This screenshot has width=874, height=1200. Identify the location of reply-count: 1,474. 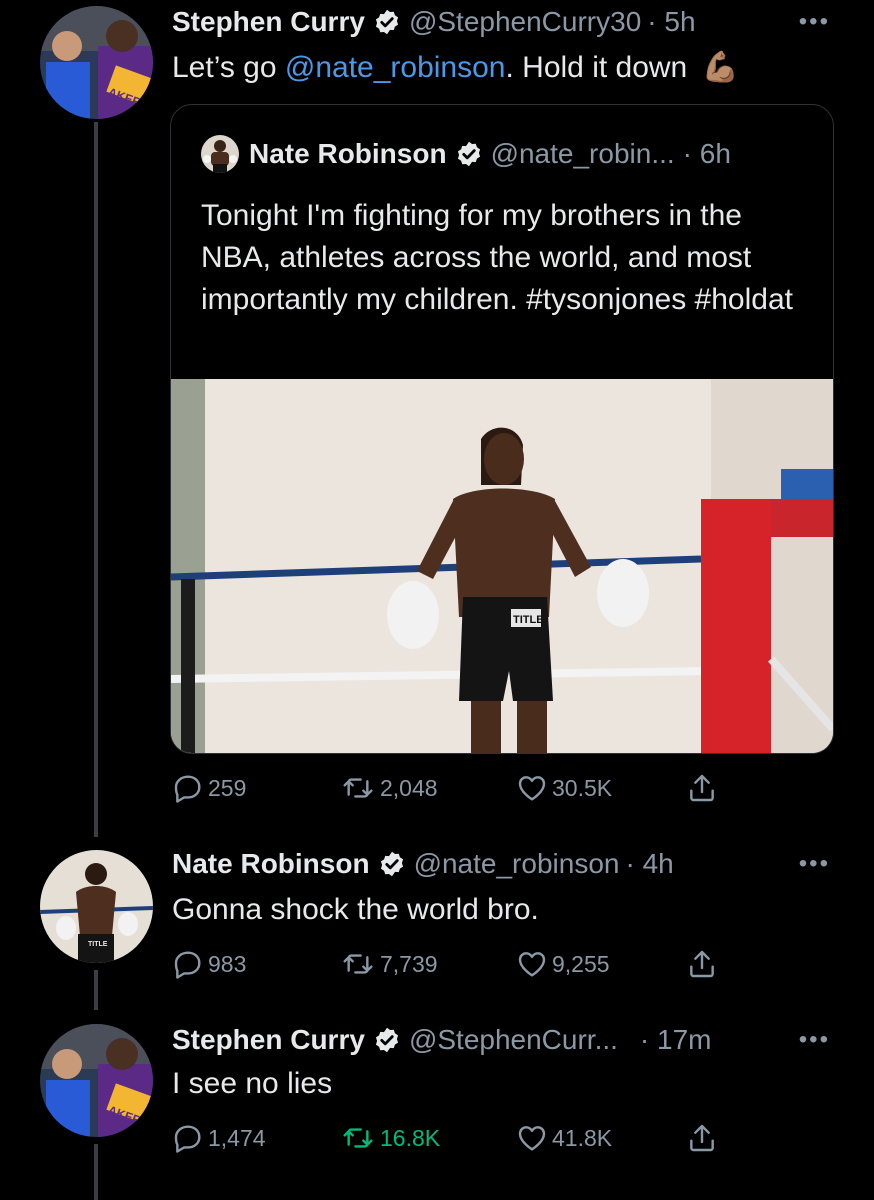
(237, 1137).